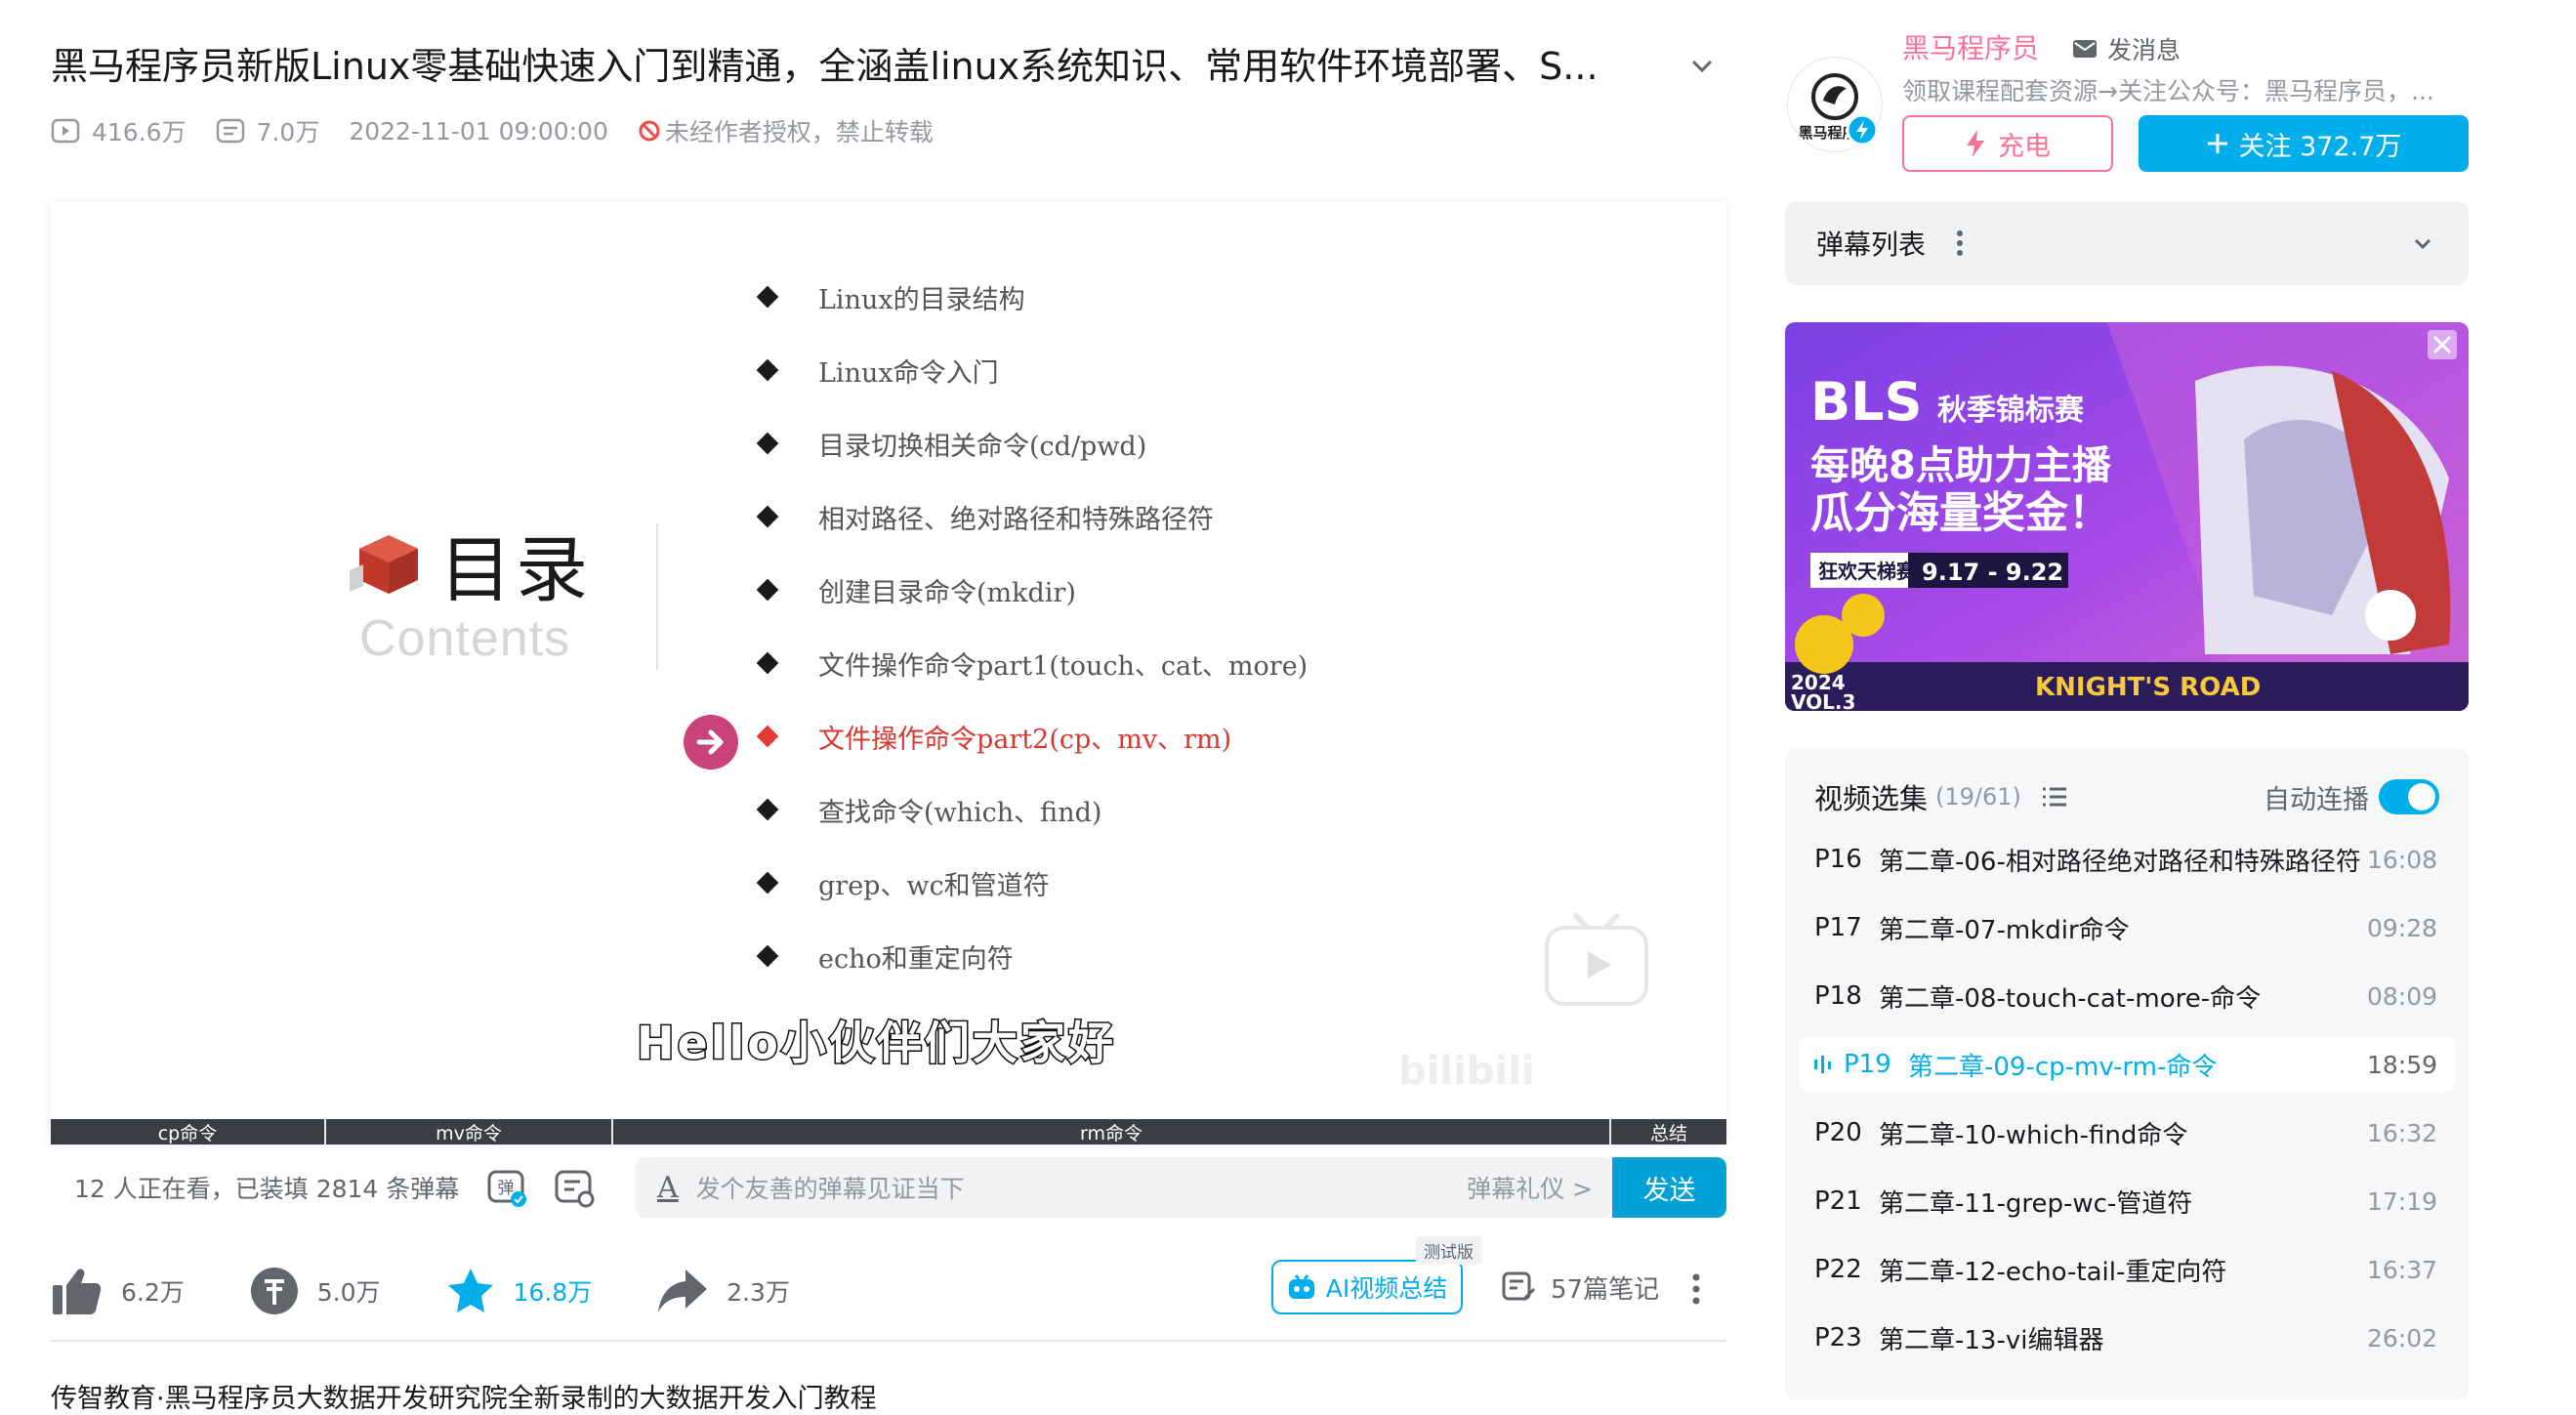  Describe the element at coordinates (1530, 1188) in the screenshot. I see `danmaku-etiquette-link: 弹幕礼仪 >` at that location.